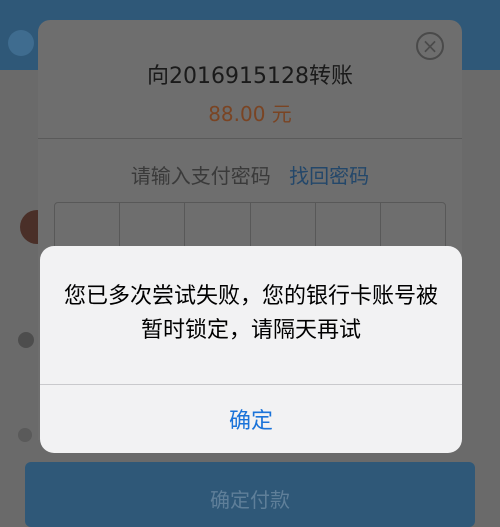  What do you see at coordinates (250, 76) in the screenshot?
I see `transfer-title: 向2016915128转账` at bounding box center [250, 76].